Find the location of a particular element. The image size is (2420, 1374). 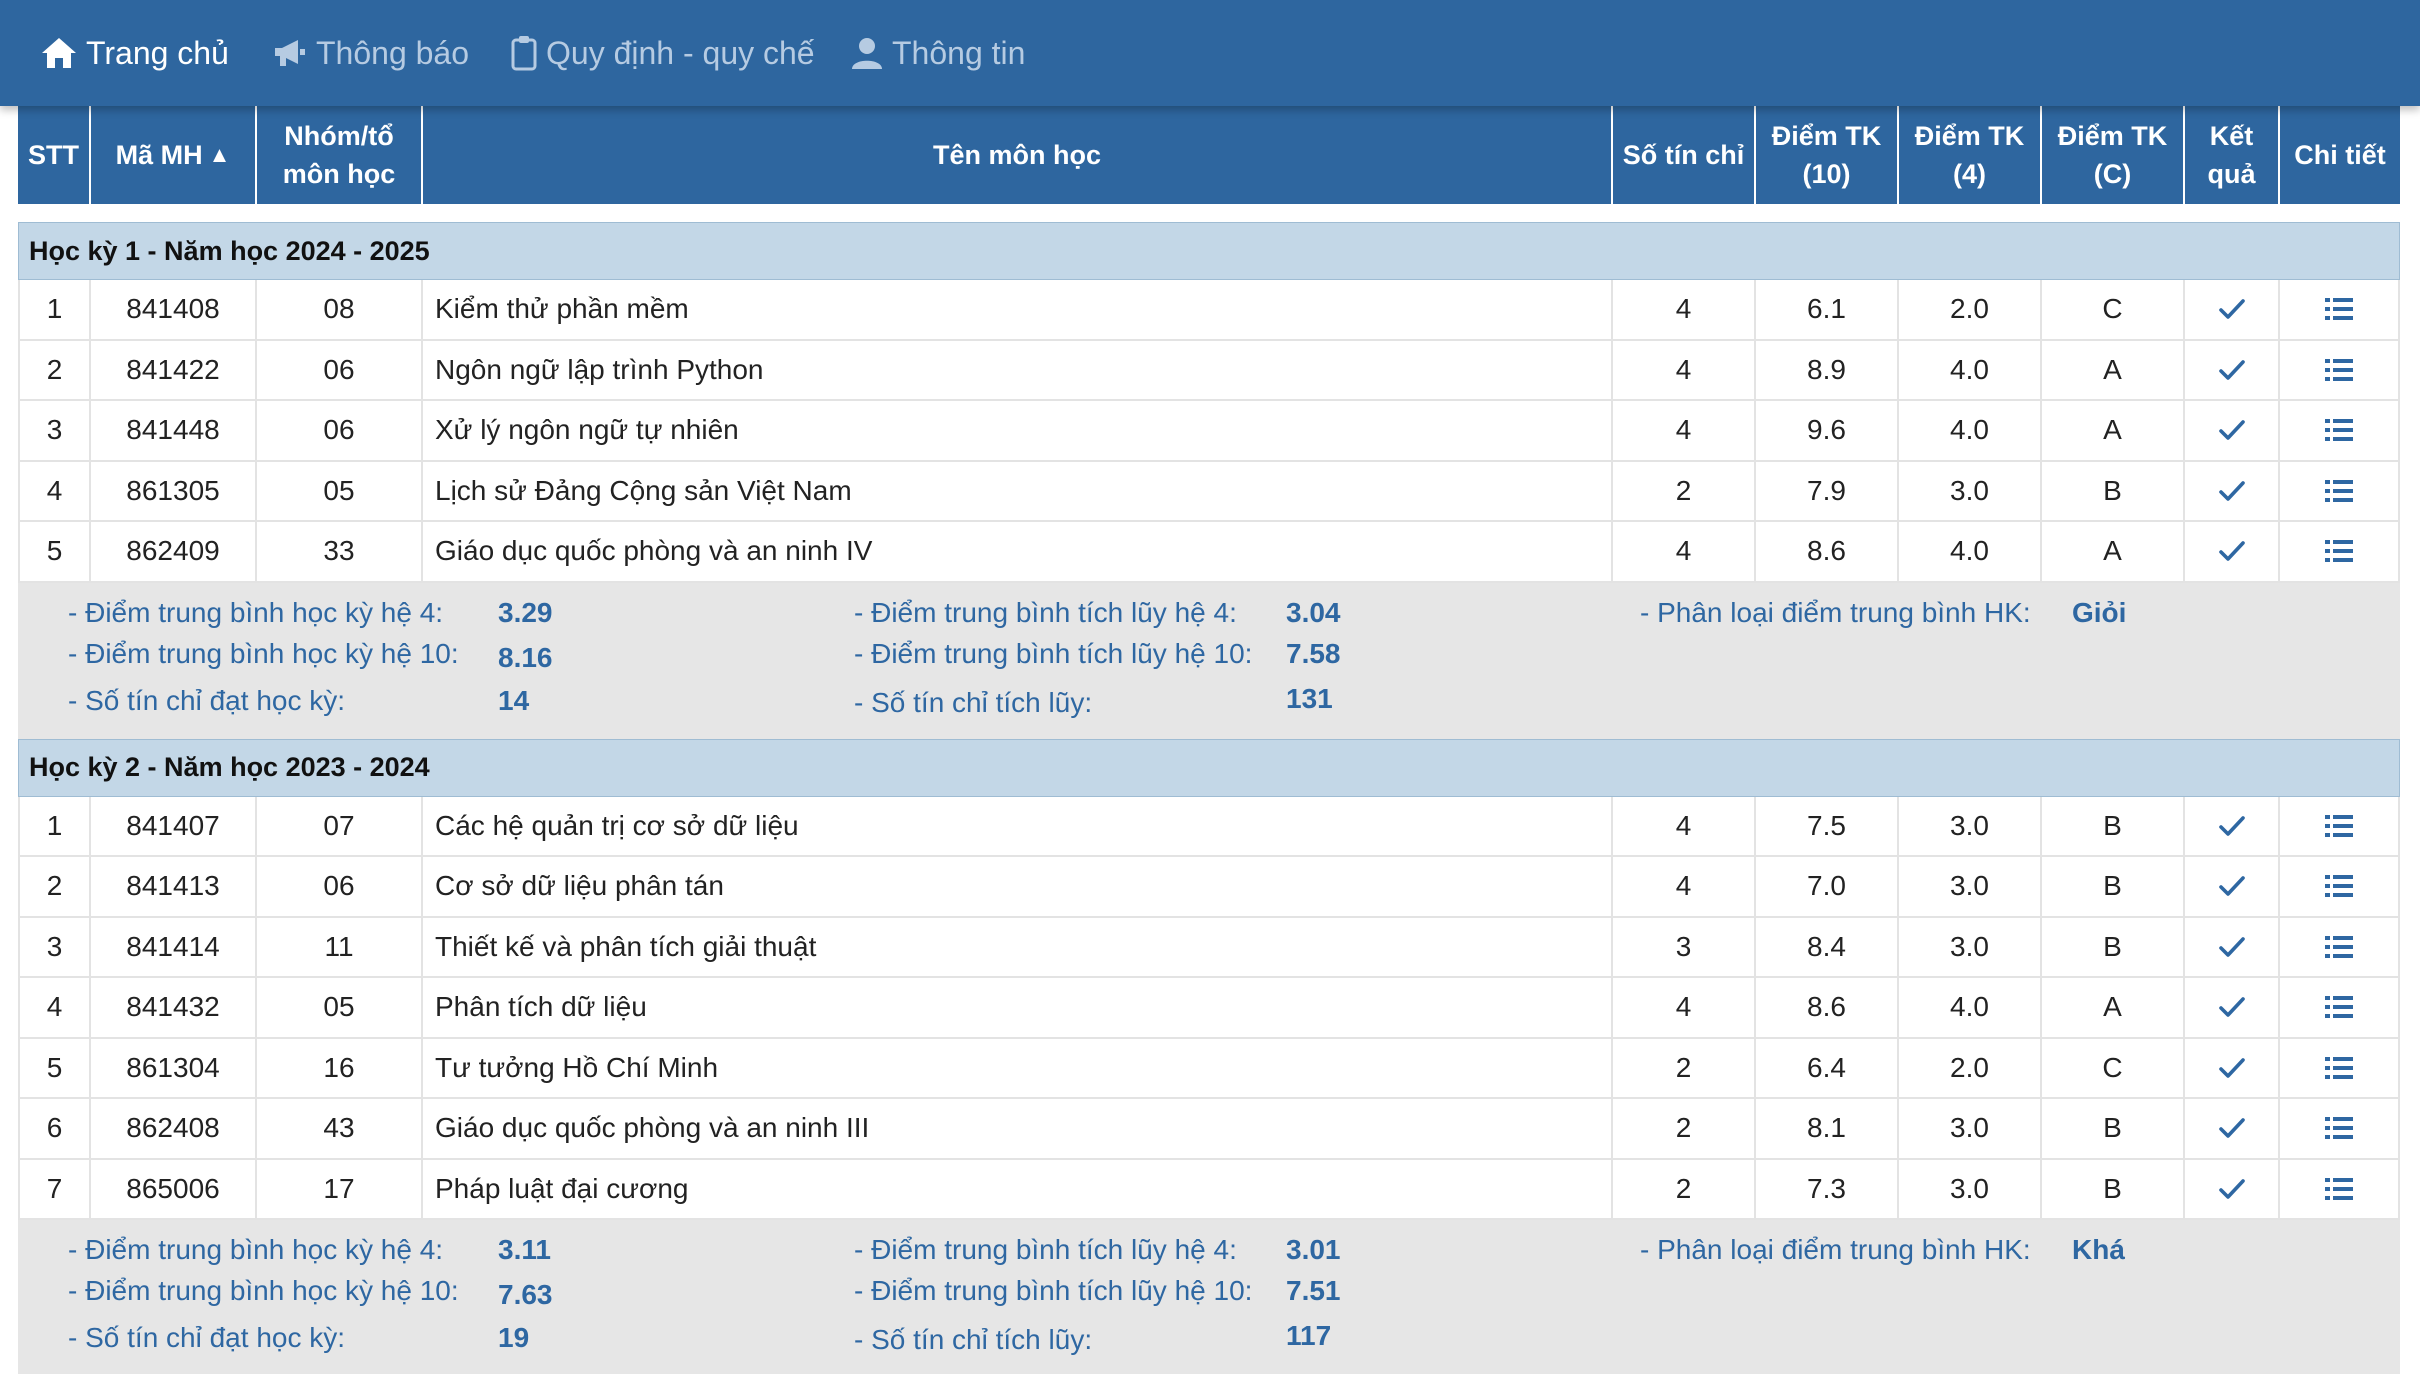

header-spacer is located at coordinates (1209, 213).